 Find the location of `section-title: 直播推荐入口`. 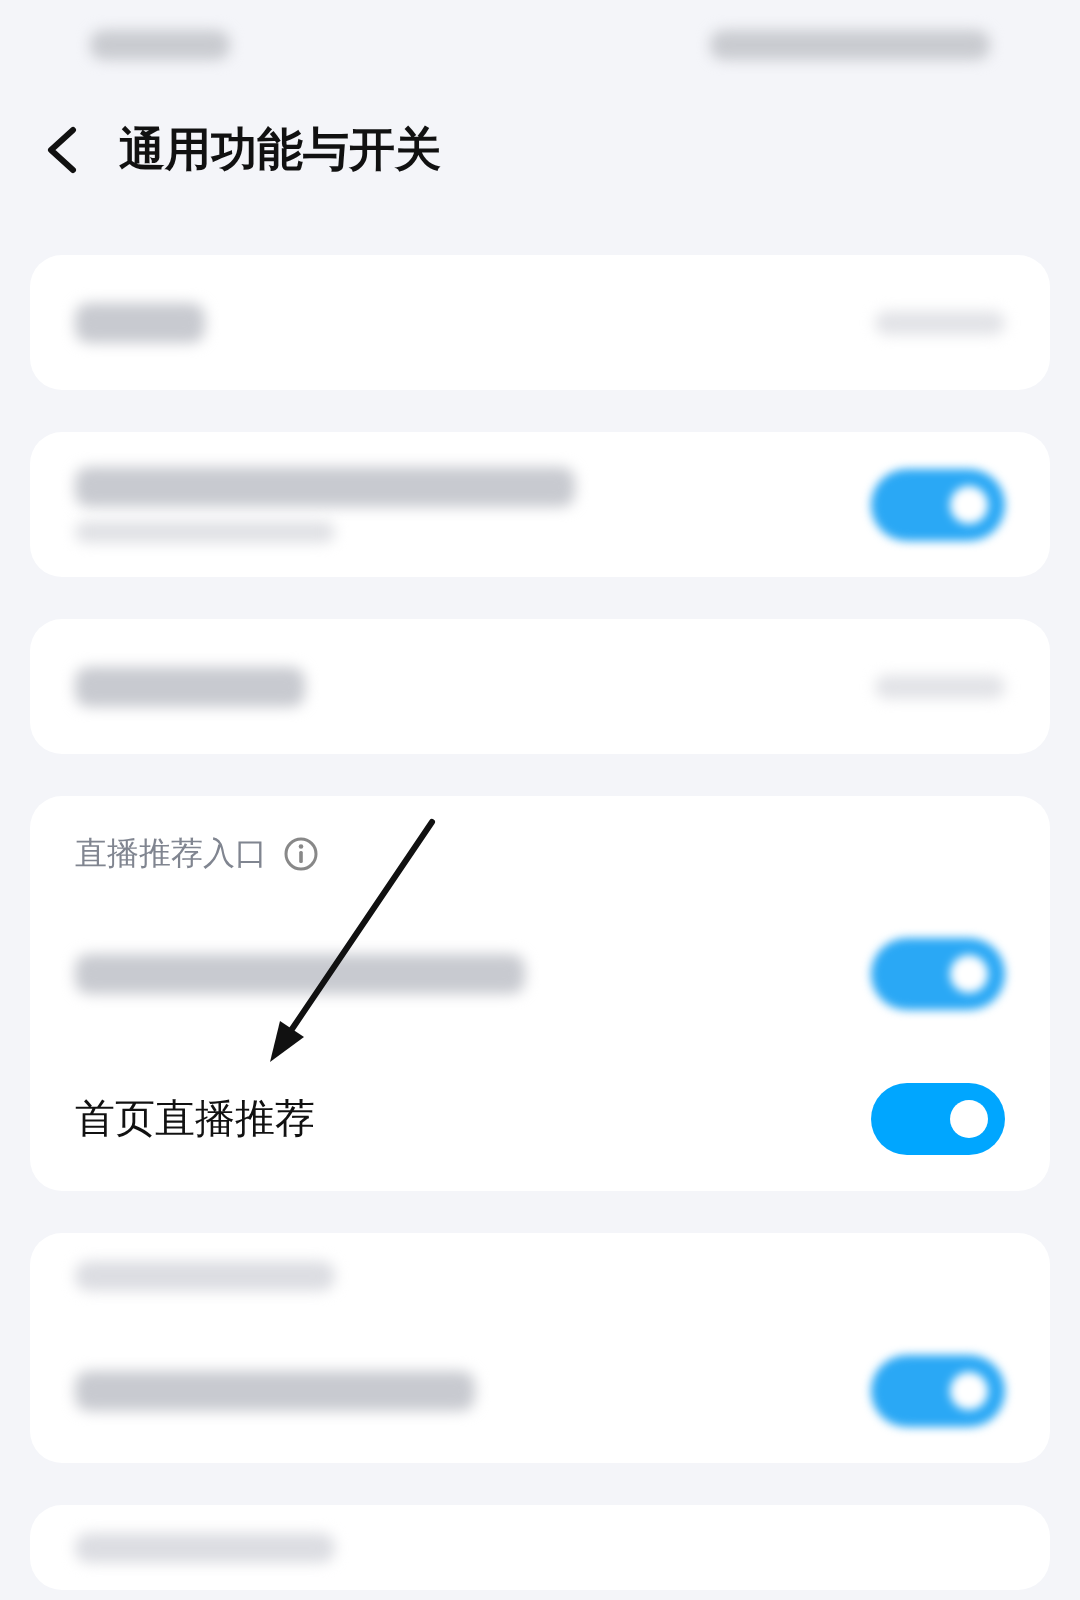

section-title: 直播推荐入口 is located at coordinates (171, 853).